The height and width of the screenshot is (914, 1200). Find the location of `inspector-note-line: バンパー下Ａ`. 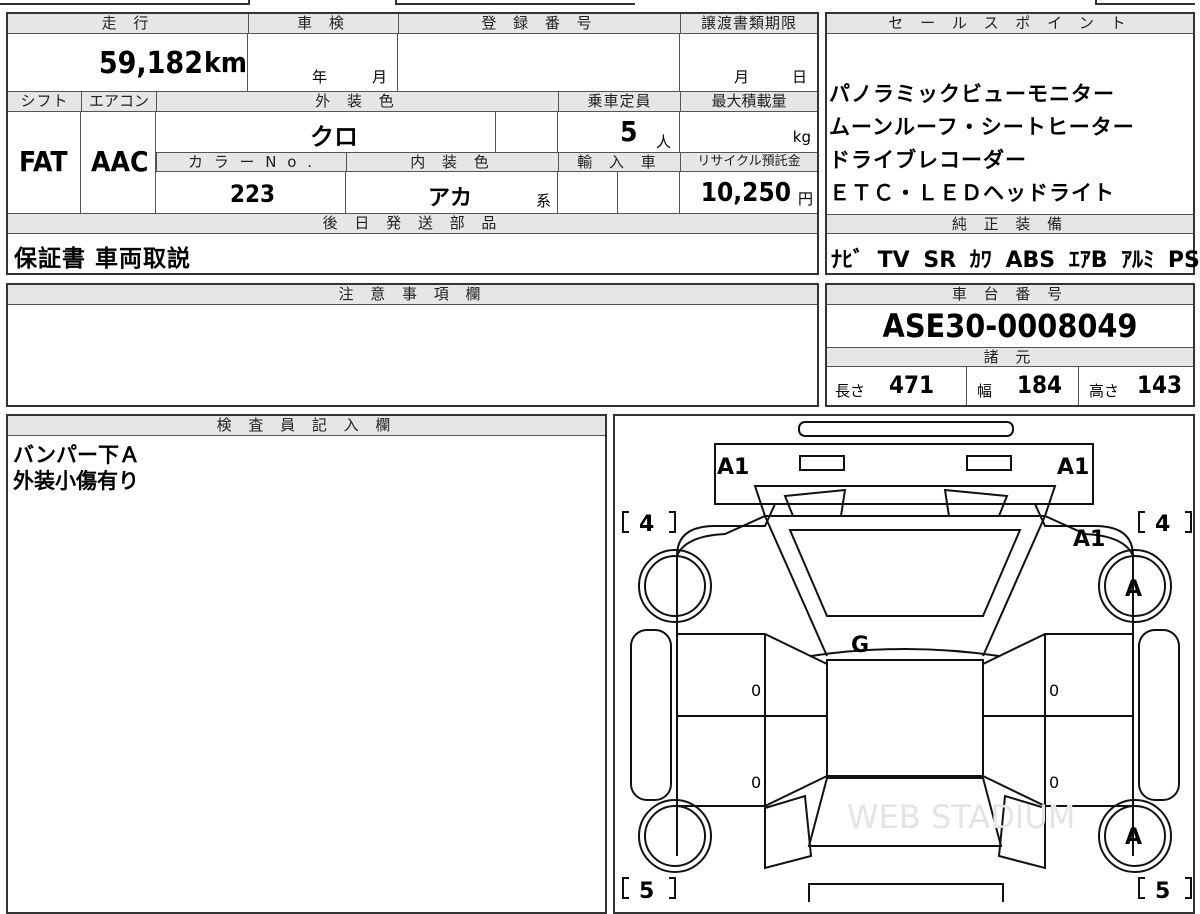

inspector-note-line: バンパー下Ａ is located at coordinates (77, 455).